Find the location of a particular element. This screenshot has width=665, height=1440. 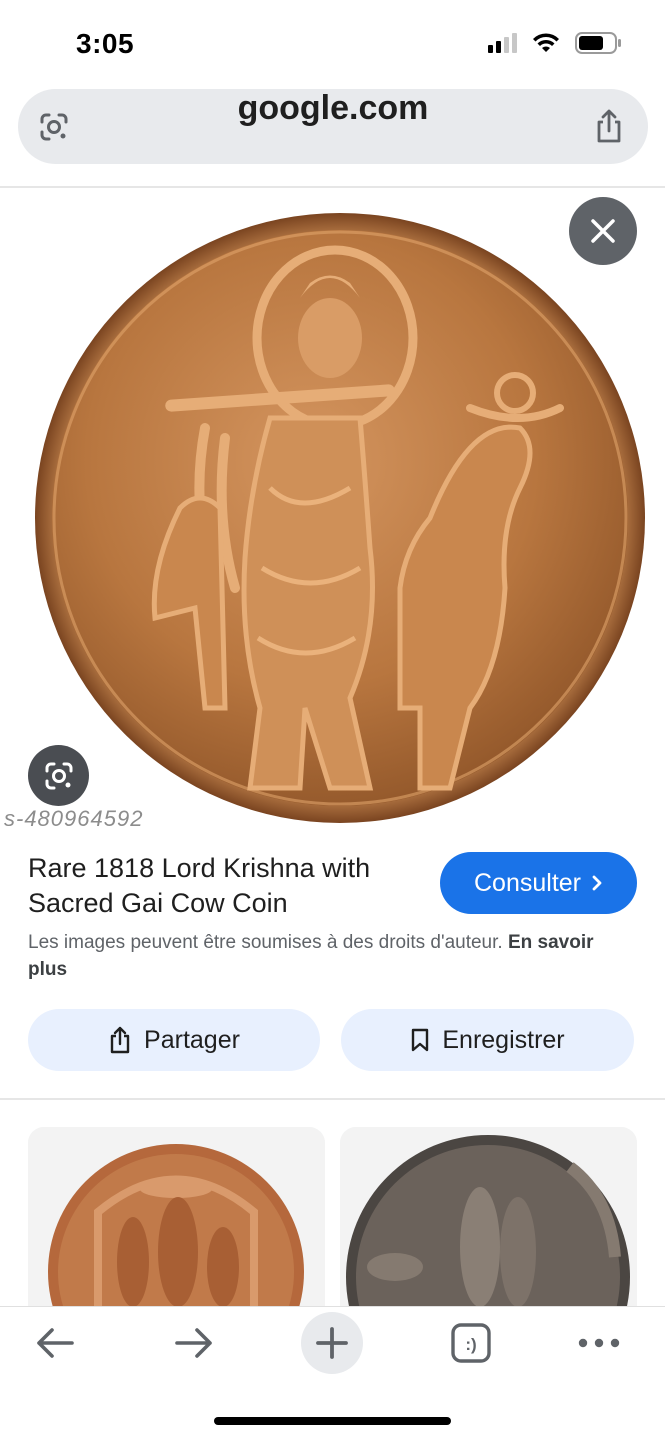

url-bar: google.com is located at coordinates (333, 126).